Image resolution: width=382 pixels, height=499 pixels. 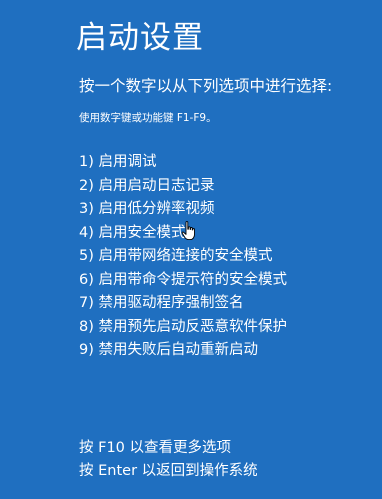 What do you see at coordinates (168, 448) in the screenshot?
I see `more-options-text: 按 F10 以查看更多选项` at bounding box center [168, 448].